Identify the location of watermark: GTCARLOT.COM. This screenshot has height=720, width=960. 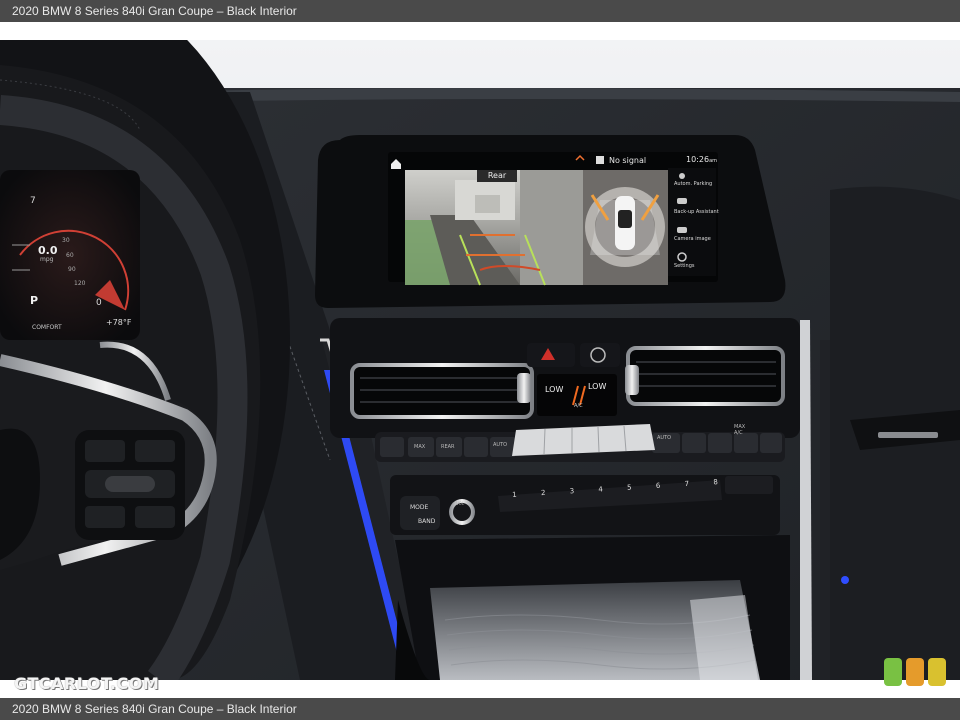
(87, 683).